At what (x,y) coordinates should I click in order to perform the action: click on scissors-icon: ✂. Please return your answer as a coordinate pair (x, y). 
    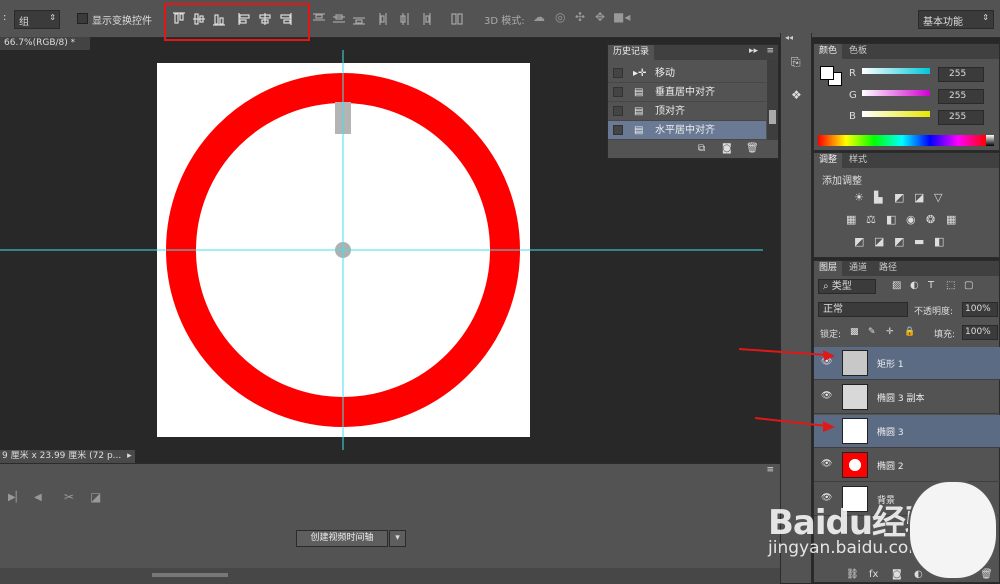
    Looking at the image, I should click on (69, 497).